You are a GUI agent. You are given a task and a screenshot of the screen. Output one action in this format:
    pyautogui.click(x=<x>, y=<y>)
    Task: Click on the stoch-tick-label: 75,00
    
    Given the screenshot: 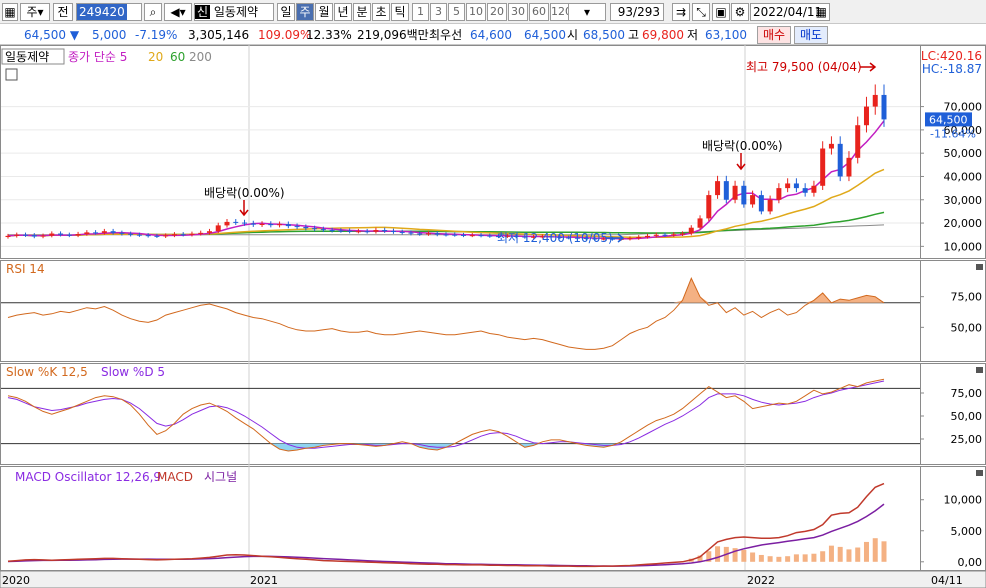 What is the action you would take?
    pyautogui.click(x=967, y=393)
    